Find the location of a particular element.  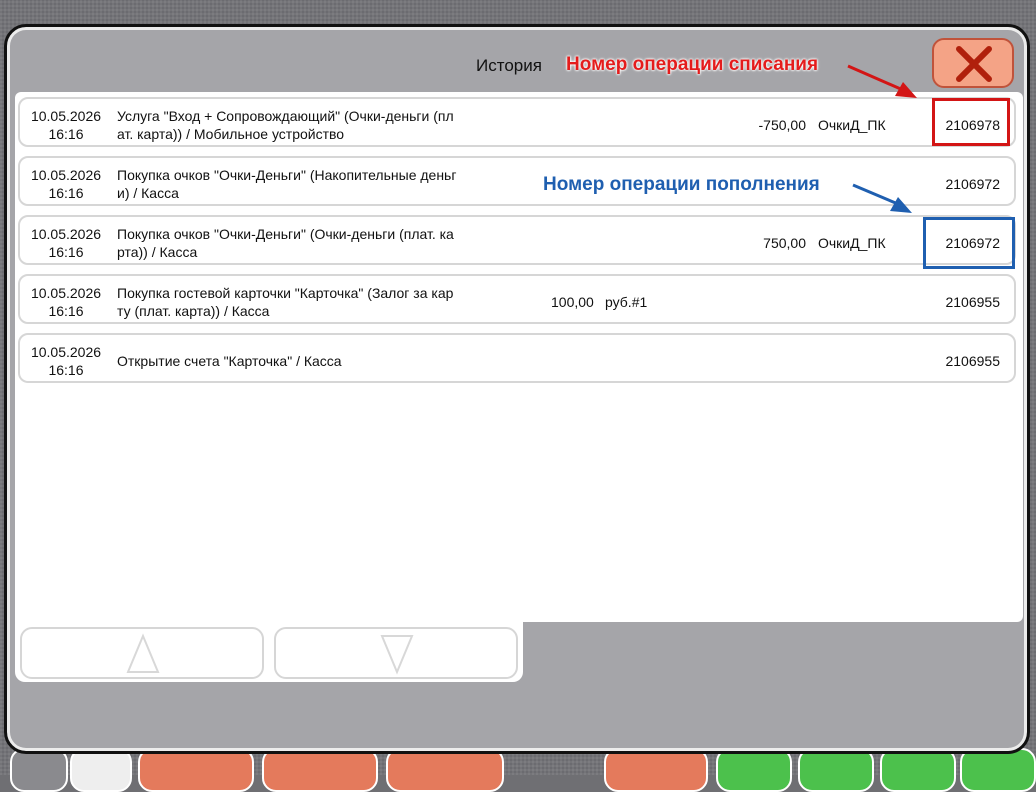

row-amount: -750,00 is located at coordinates (782, 125).